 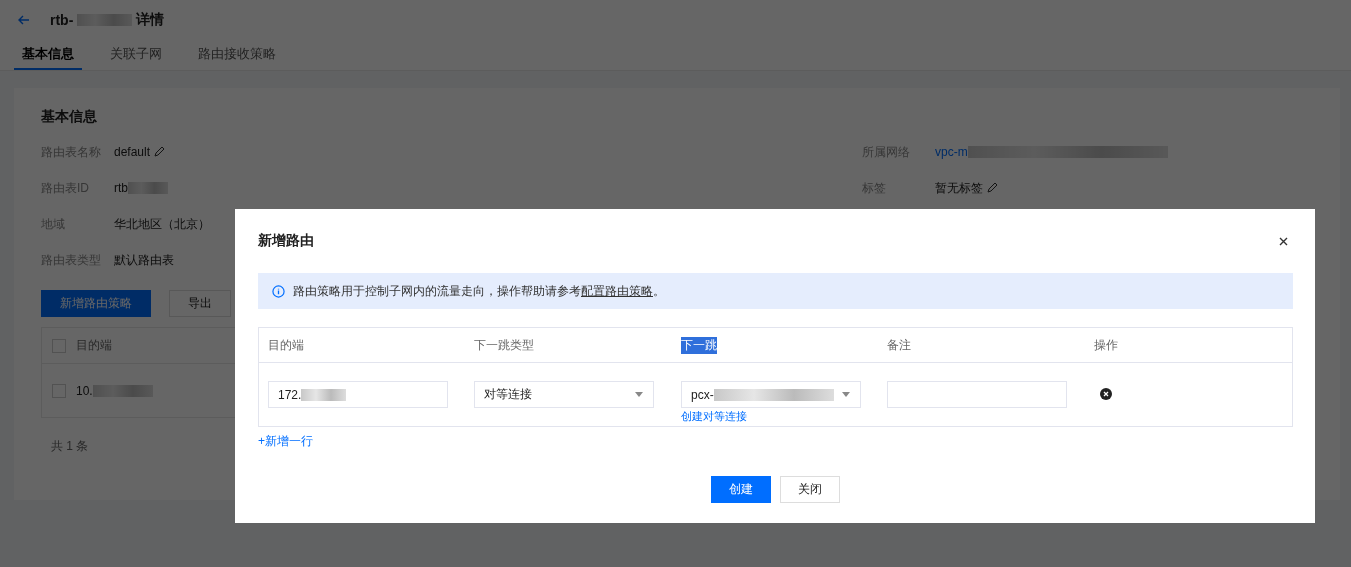 I want to click on help-link: 配置路由策略, so click(x=617, y=290).